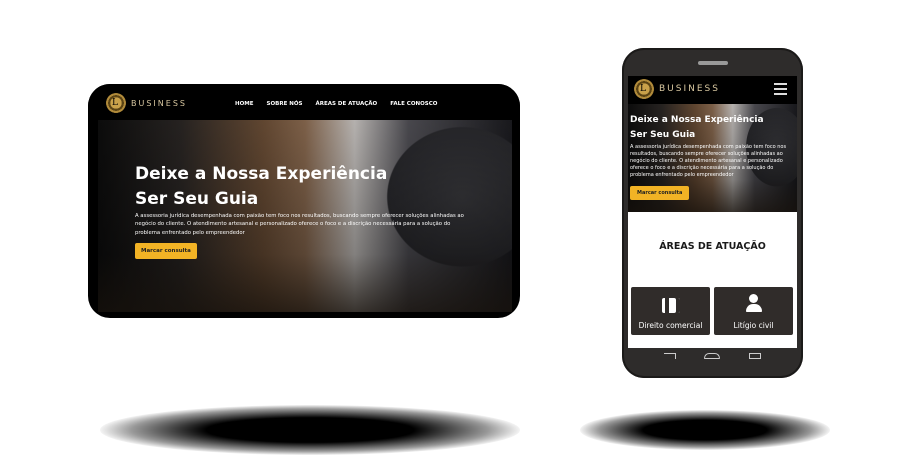 The height and width of the screenshot is (466, 909). I want to click on card-litigio-civil: Litígio civil, so click(753, 311).